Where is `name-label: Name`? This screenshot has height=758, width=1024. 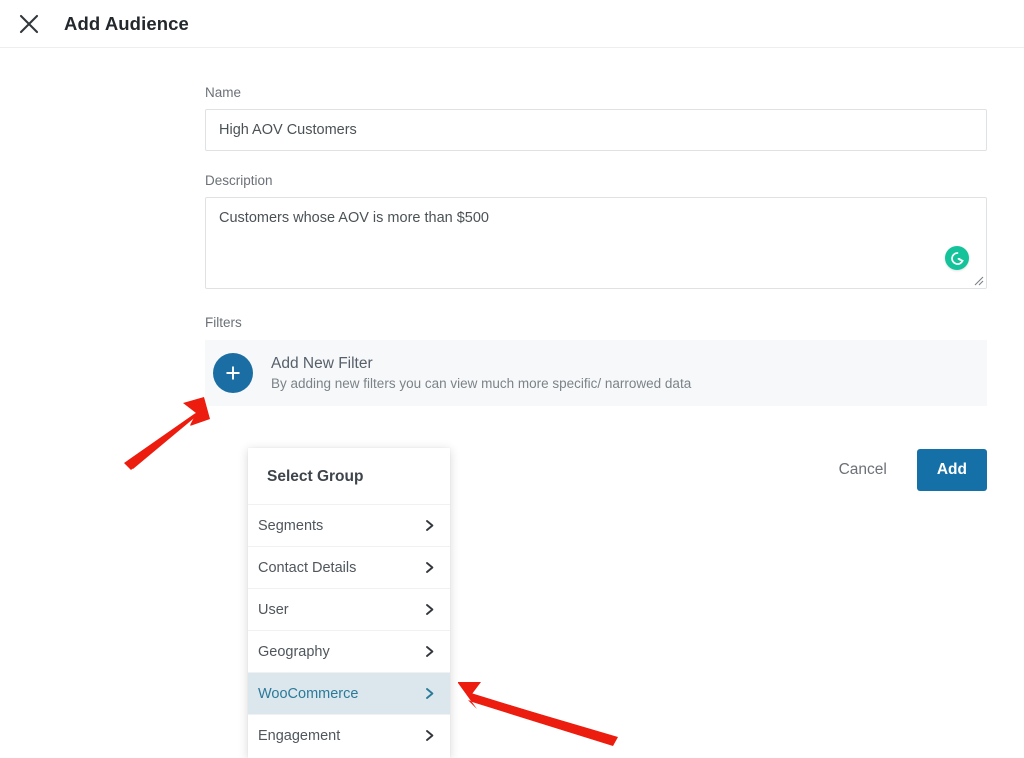 name-label: Name is located at coordinates (223, 92).